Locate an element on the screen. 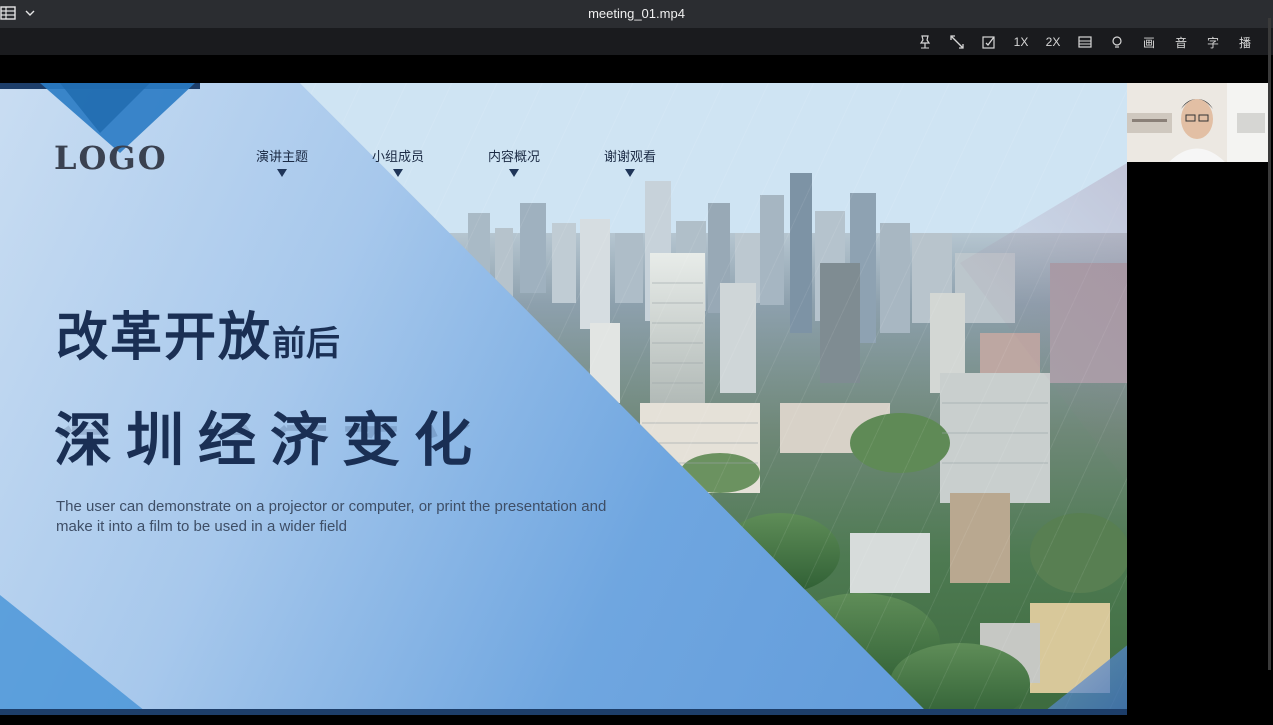 Image resolution: width=1273 pixels, height=725 pixels. slide-headline: 改革开放前后 is located at coordinates (198, 332).